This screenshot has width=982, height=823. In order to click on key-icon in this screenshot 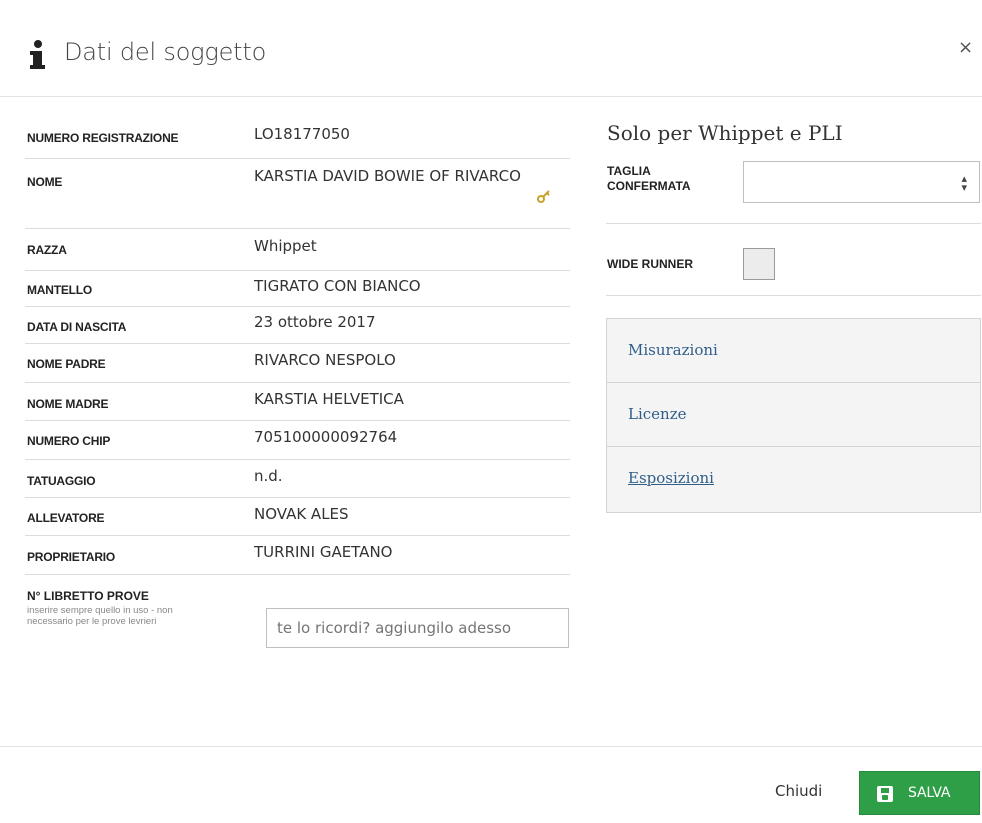, I will do `click(544, 196)`.